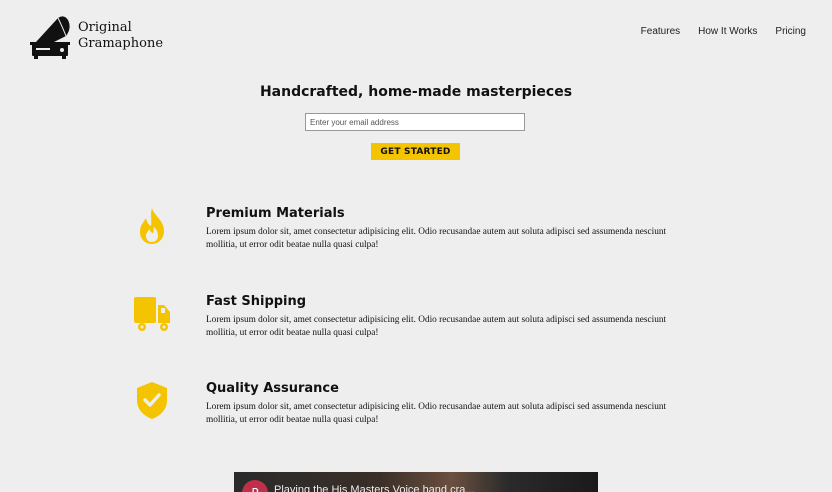  Describe the element at coordinates (152, 400) in the screenshot. I see `shield-check-icon` at that location.